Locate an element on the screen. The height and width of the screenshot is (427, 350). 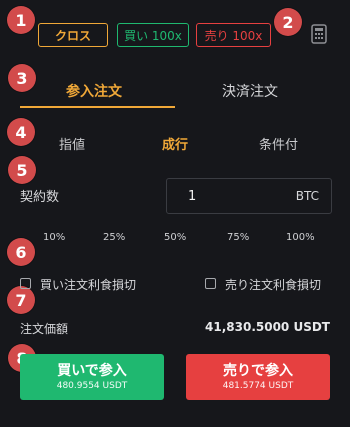
badge-6: 6 is located at coordinates (21, 252).